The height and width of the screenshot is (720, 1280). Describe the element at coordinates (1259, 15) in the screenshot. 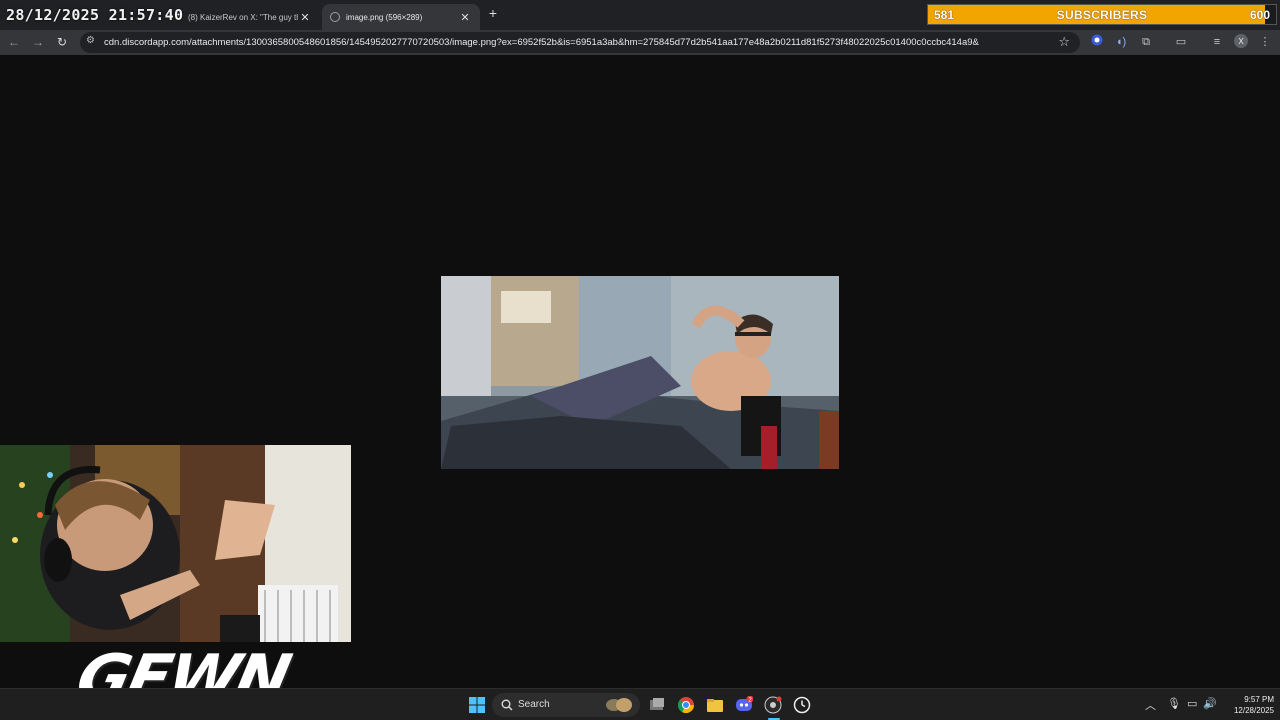

I see `subscriber-goal-count: 600` at that location.